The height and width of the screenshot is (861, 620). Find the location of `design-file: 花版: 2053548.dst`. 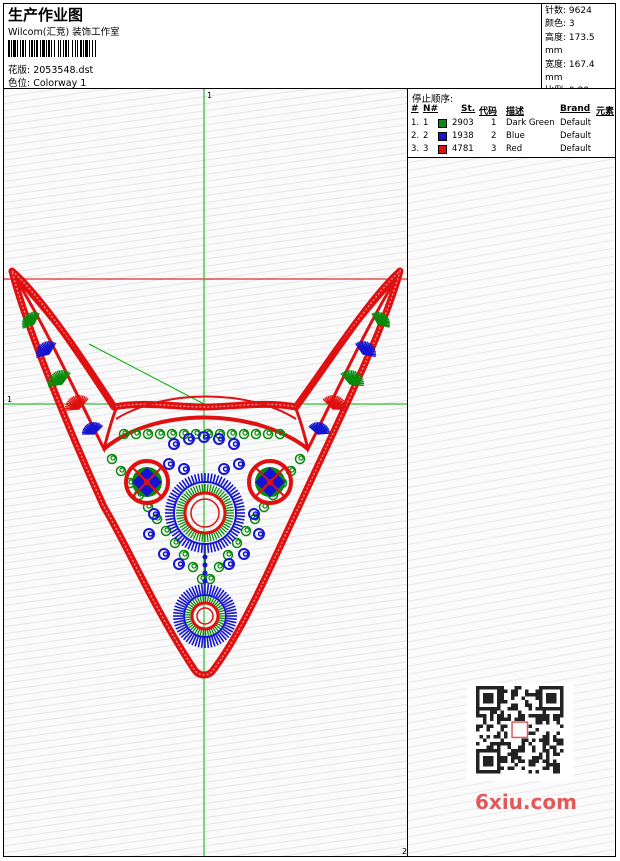

design-file: 花版: 2053548.dst is located at coordinates (51, 70).